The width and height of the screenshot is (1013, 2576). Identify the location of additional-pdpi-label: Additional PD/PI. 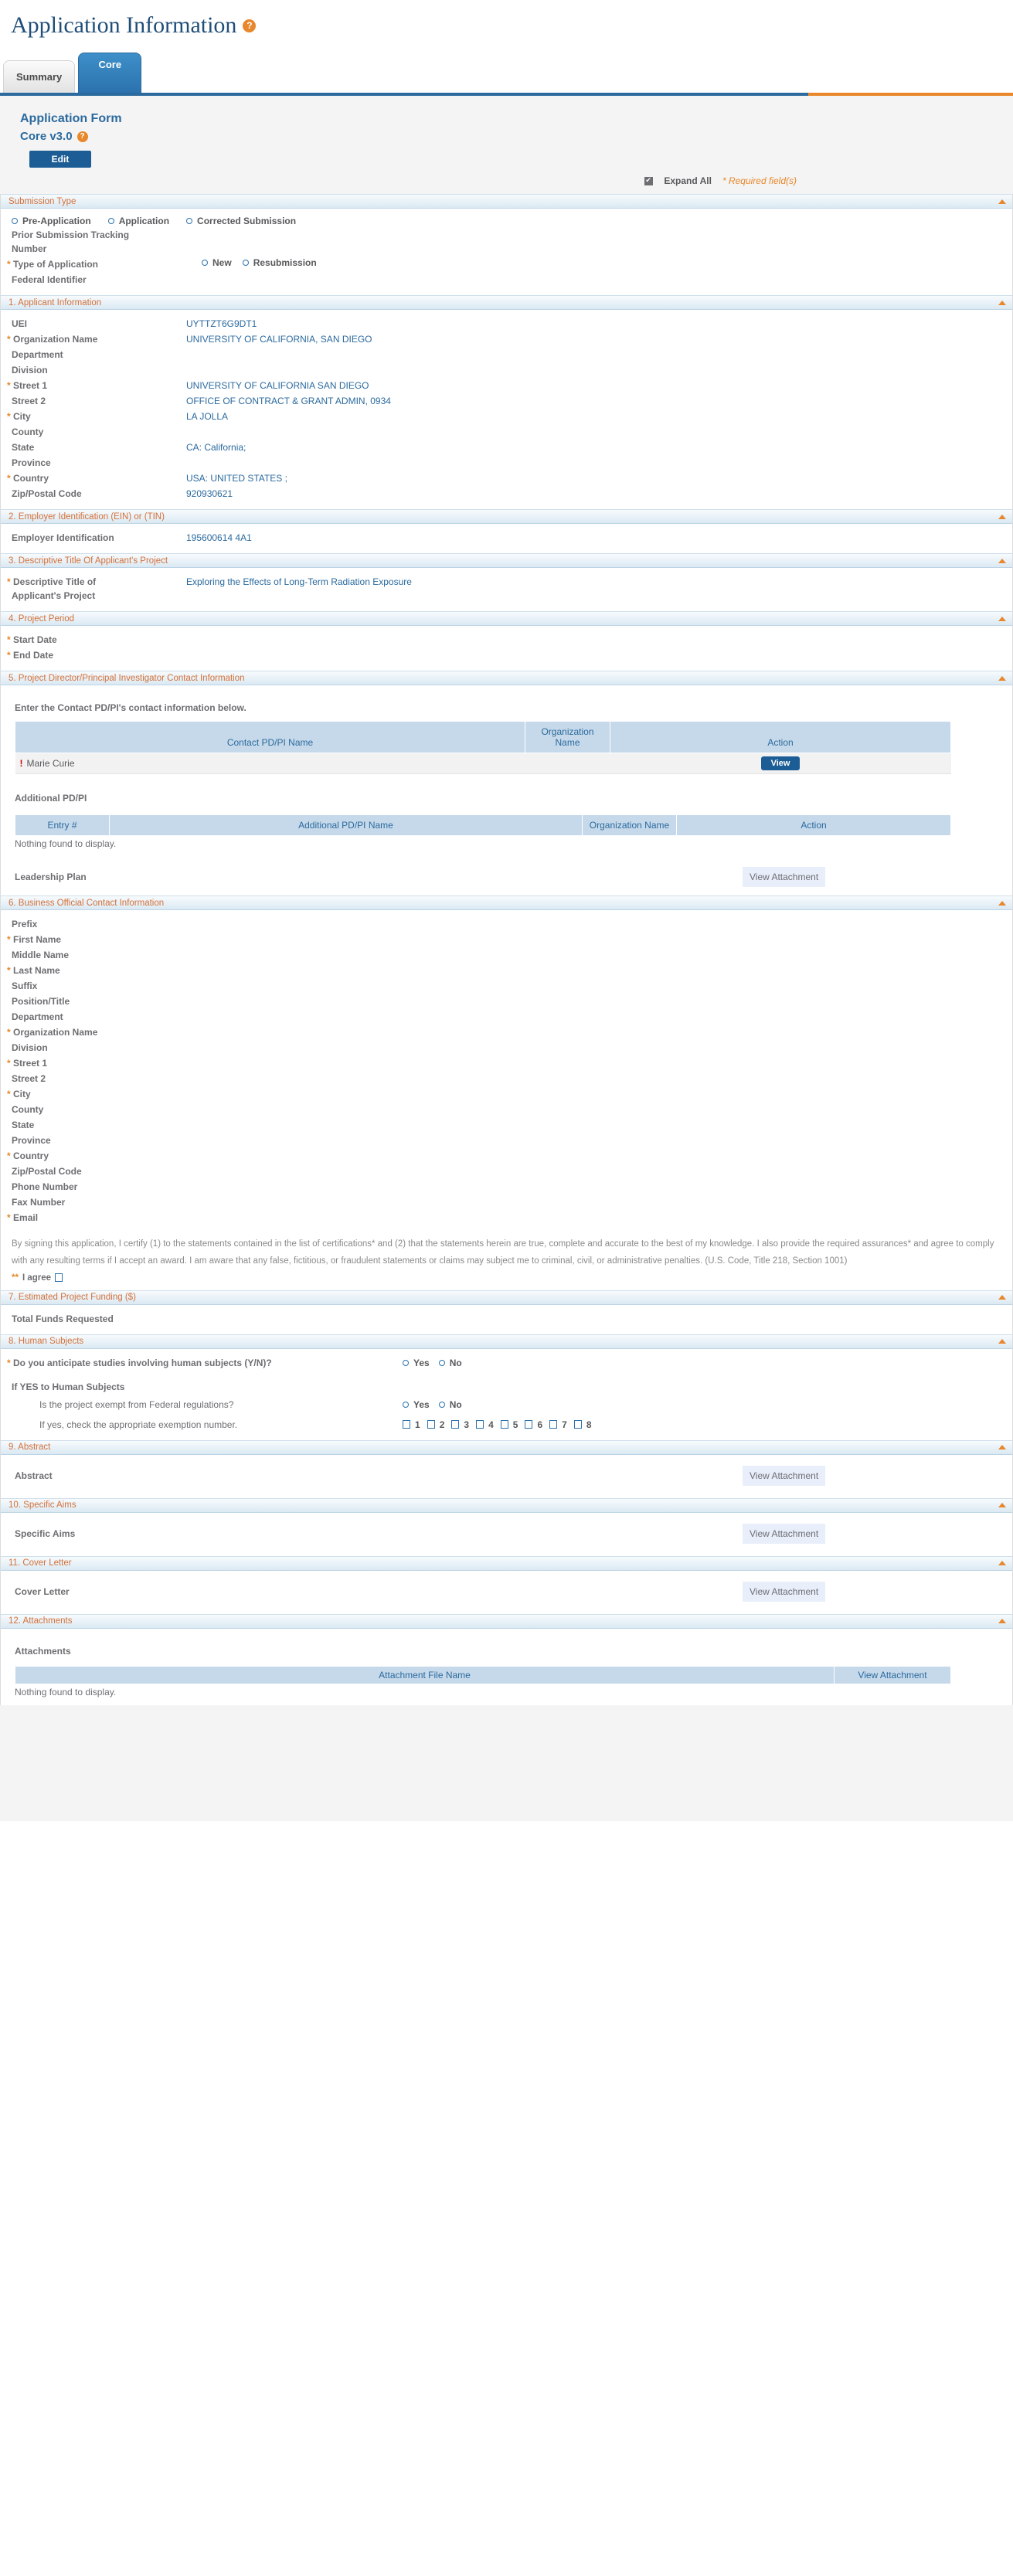
(51, 798).